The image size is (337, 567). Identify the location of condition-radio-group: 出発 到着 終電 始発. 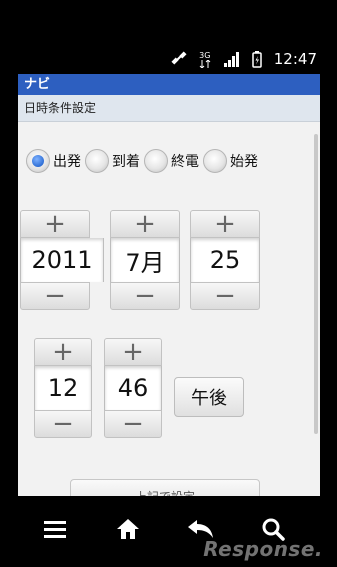
(144, 161).